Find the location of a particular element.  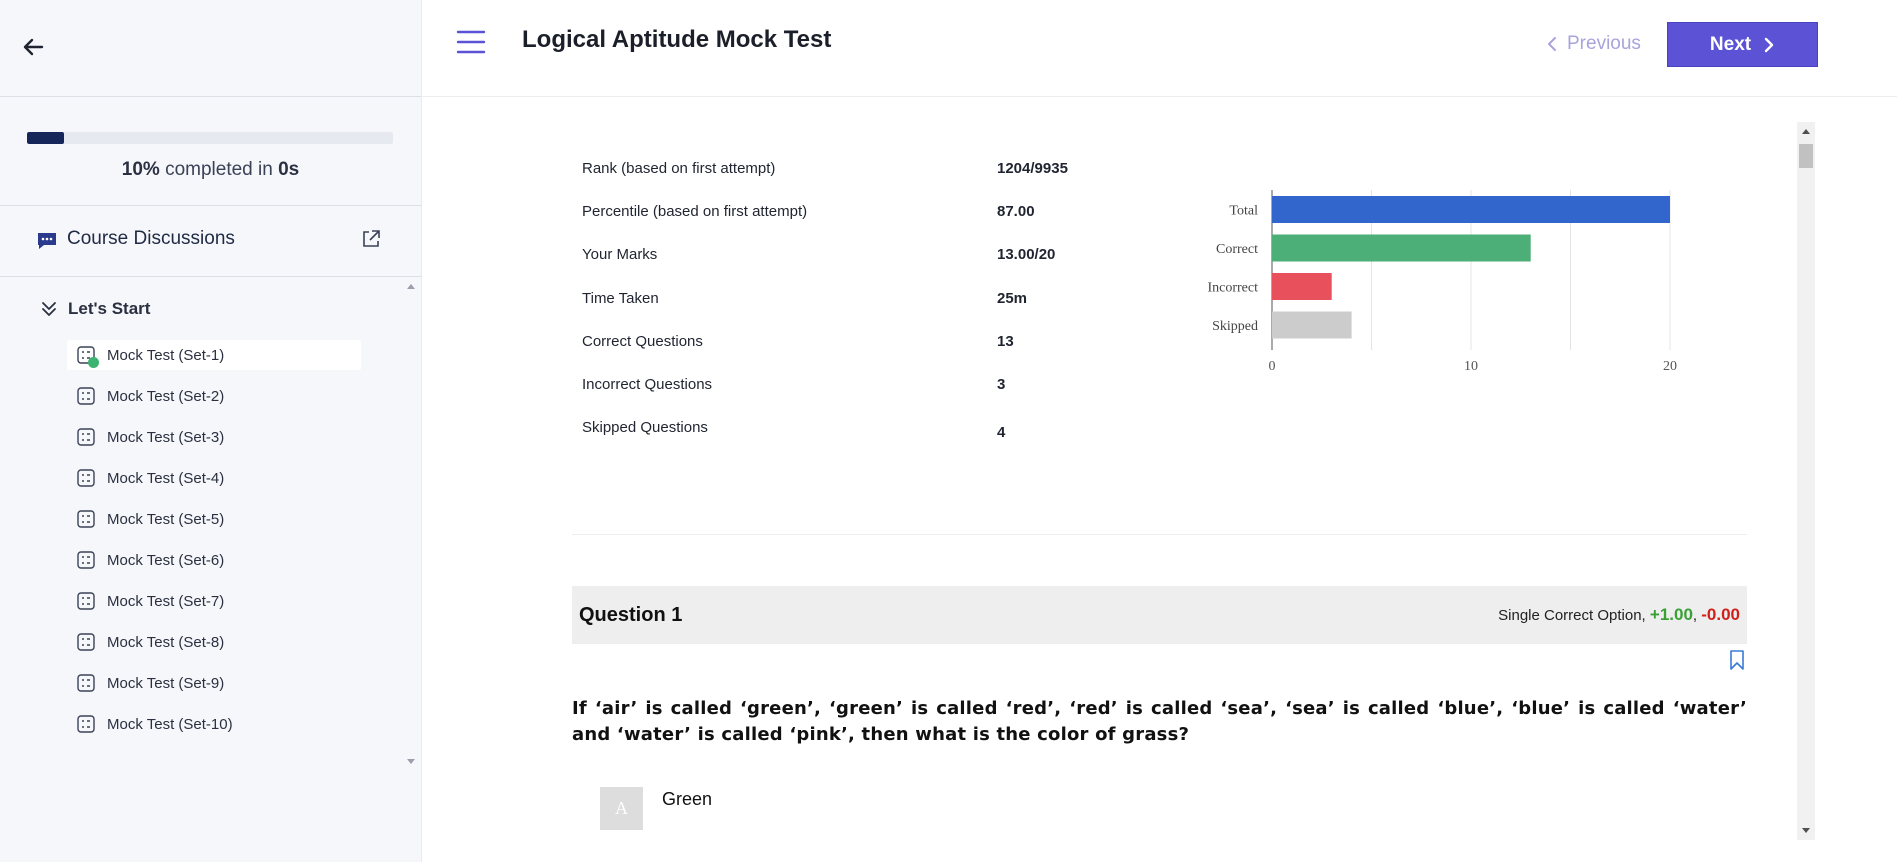

stat-value: 1204/9935 is located at coordinates (1032, 168).